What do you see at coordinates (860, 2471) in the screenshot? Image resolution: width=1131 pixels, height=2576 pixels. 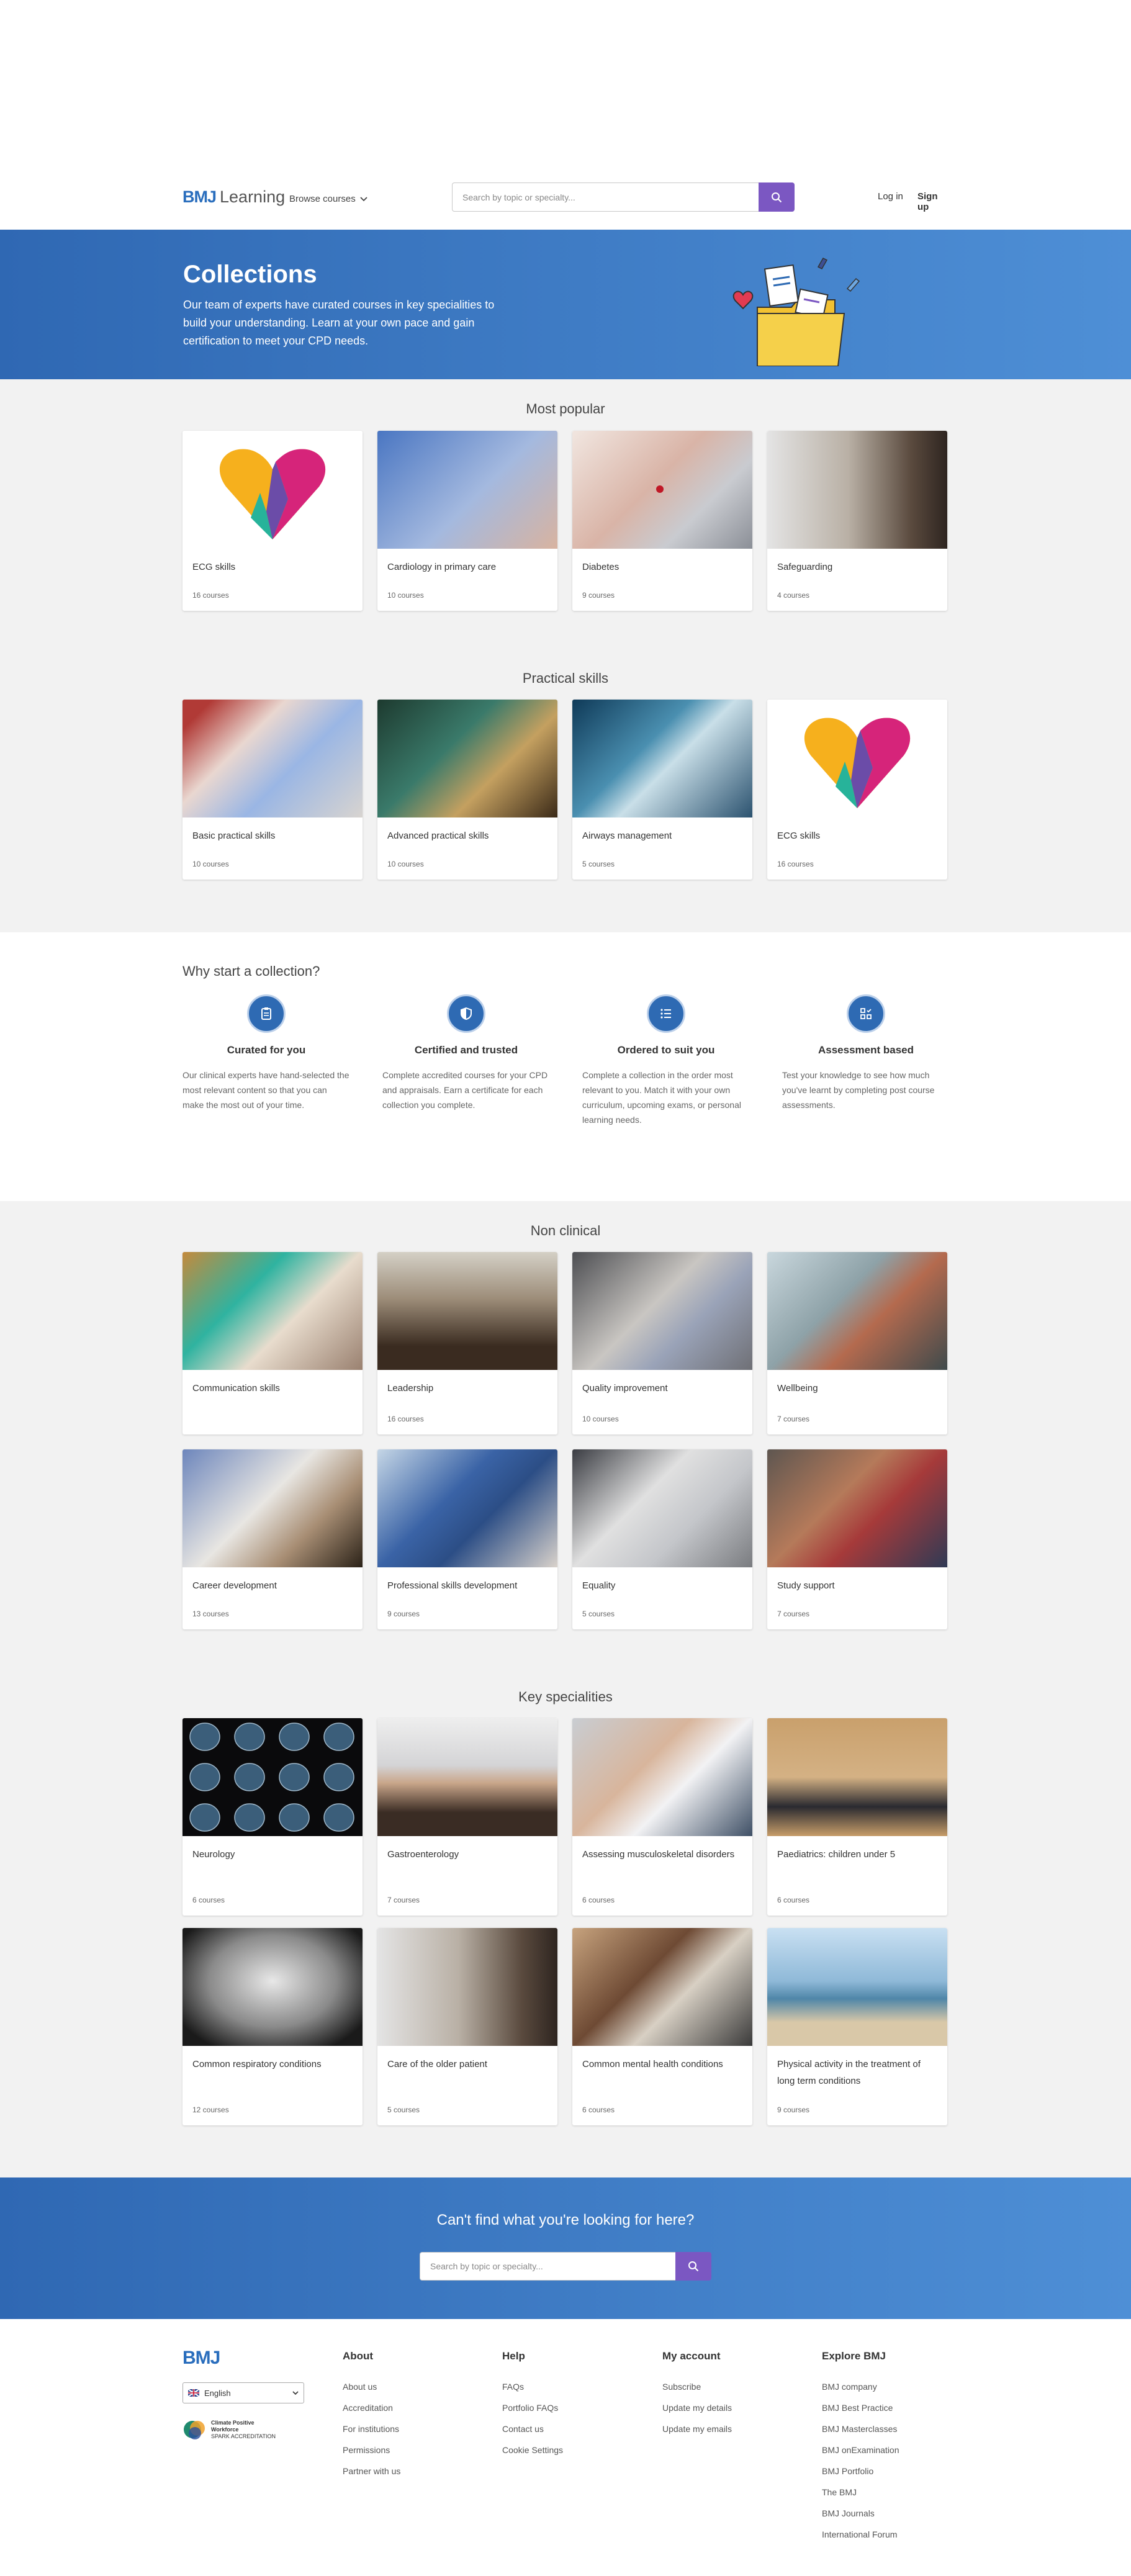 I see `footer-link: BMJ Portfolio` at bounding box center [860, 2471].